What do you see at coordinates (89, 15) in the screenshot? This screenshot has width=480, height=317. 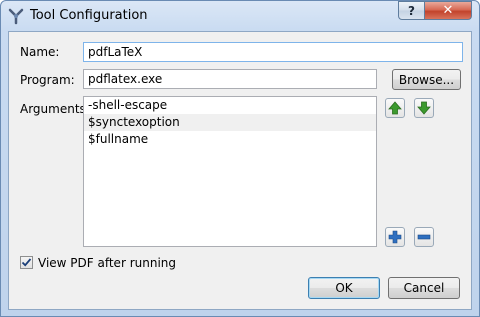 I see `window-title: Tool Configuration` at bounding box center [89, 15].